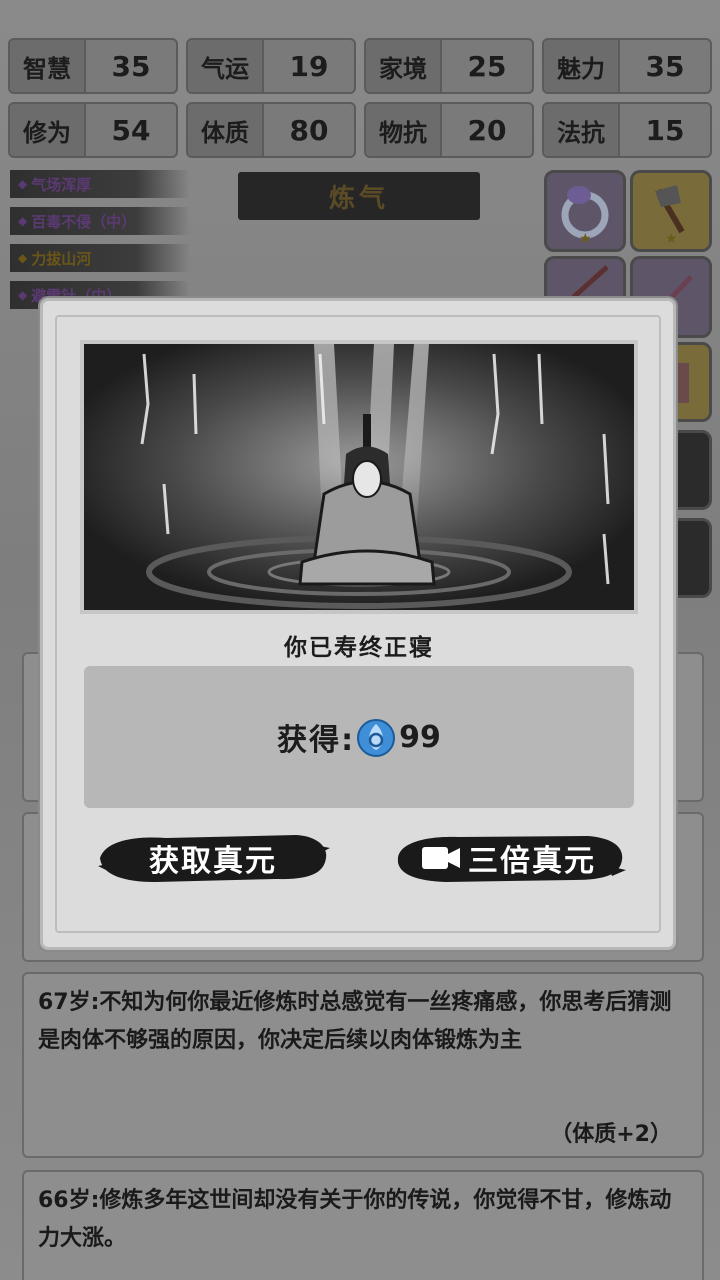 This screenshot has width=720, height=1280. I want to click on stat-magic-resist: 法抗 15, so click(627, 130).